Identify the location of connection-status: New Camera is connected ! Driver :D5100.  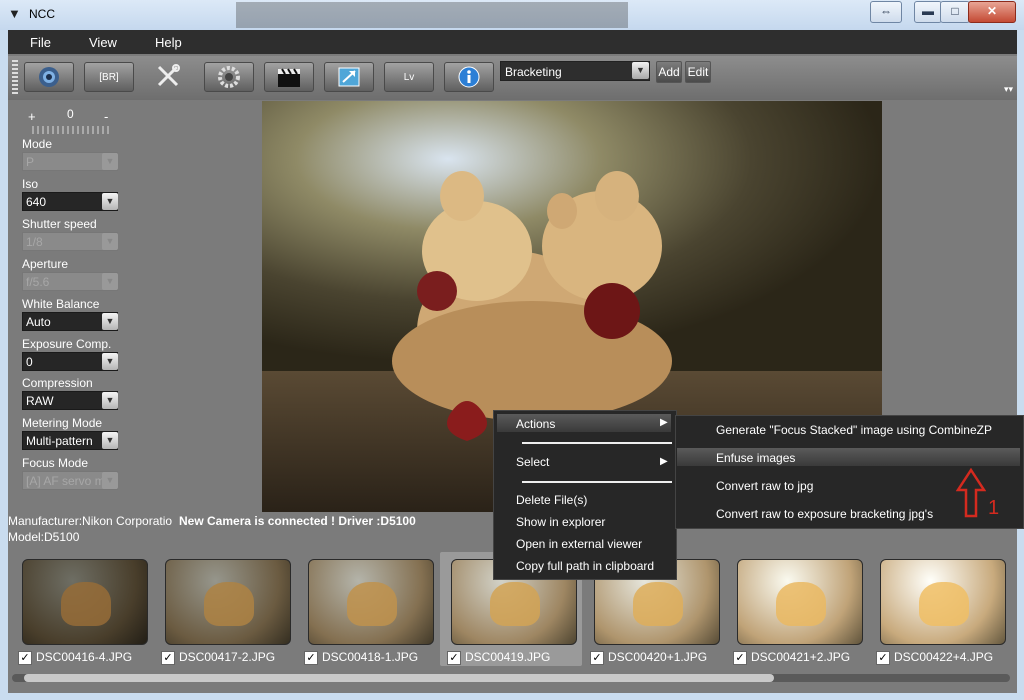
(297, 521).